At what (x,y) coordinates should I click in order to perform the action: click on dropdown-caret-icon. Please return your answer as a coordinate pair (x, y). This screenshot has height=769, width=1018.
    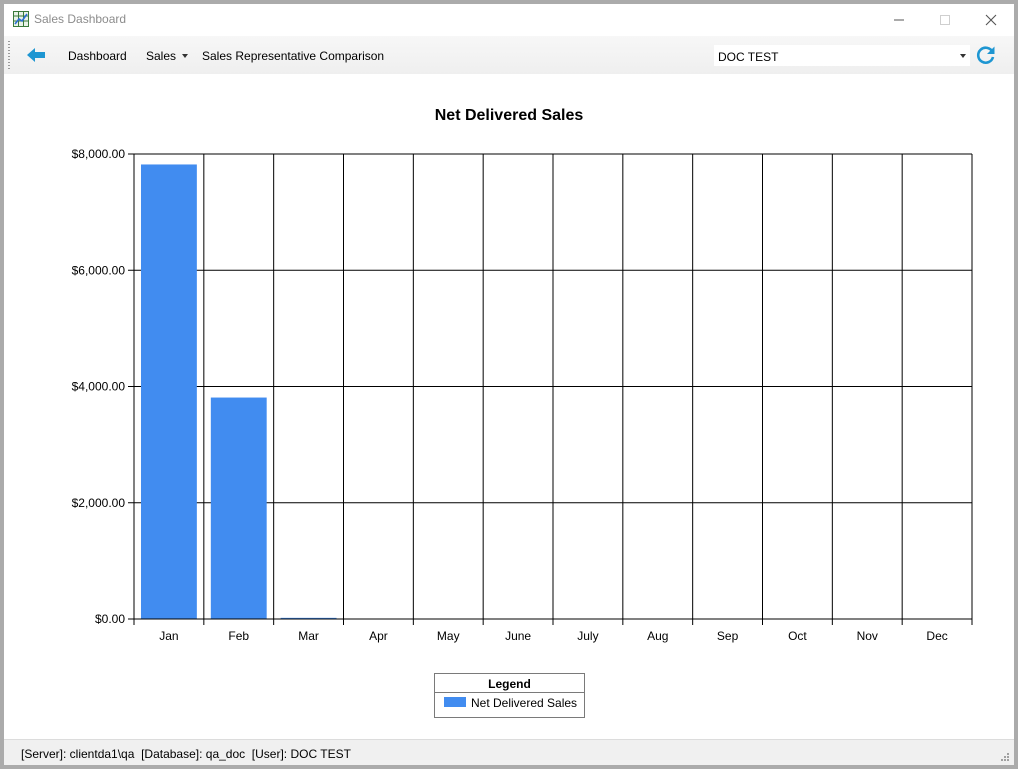
    Looking at the image, I should click on (185, 56).